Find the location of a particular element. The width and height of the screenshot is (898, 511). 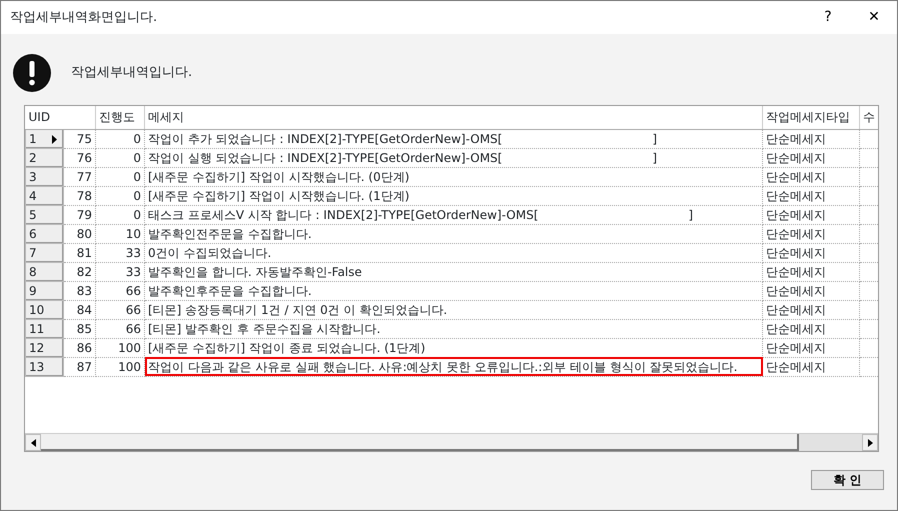

table-cell: 태스크 프로세스V 시작 합니다 : INDEX[2]-TYPE[GetOrderNew]-OMS[ ] is located at coordinates (453, 214).